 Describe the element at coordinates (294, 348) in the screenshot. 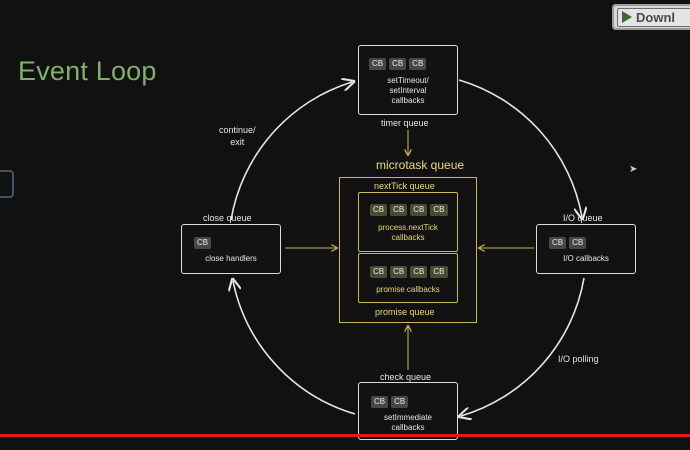

I see `arc-check-to-close` at that location.